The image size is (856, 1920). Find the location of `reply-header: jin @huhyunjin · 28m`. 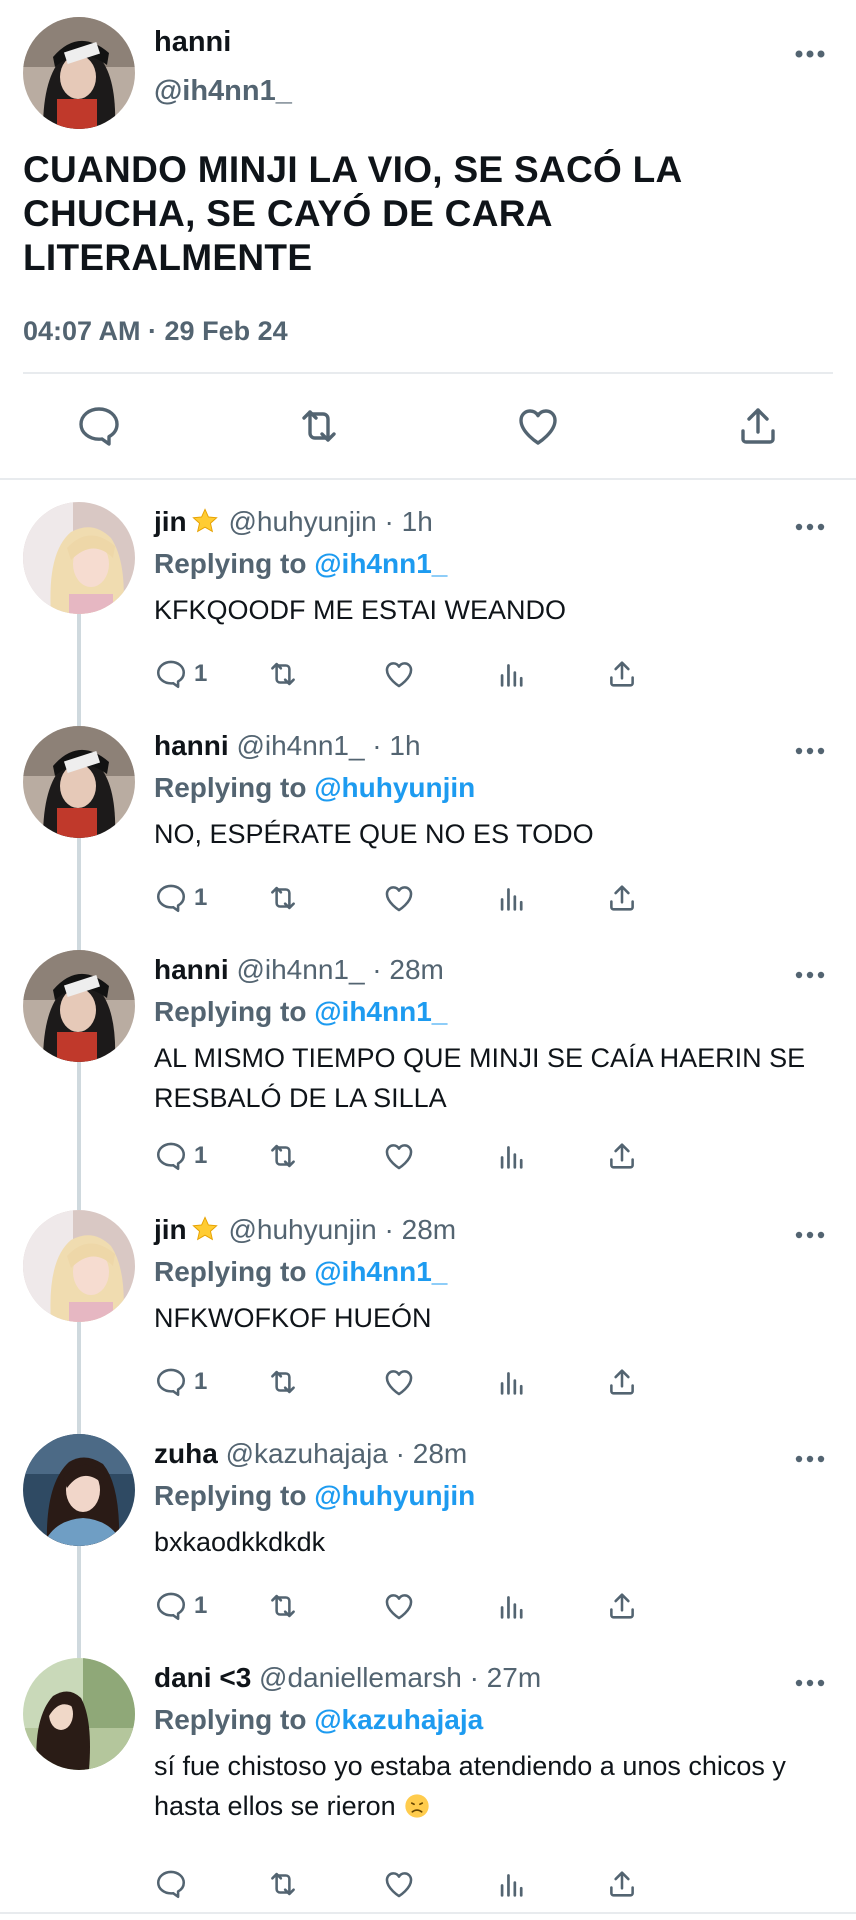

reply-header: jin @huhyunjin · 28m is located at coordinates (305, 1230).